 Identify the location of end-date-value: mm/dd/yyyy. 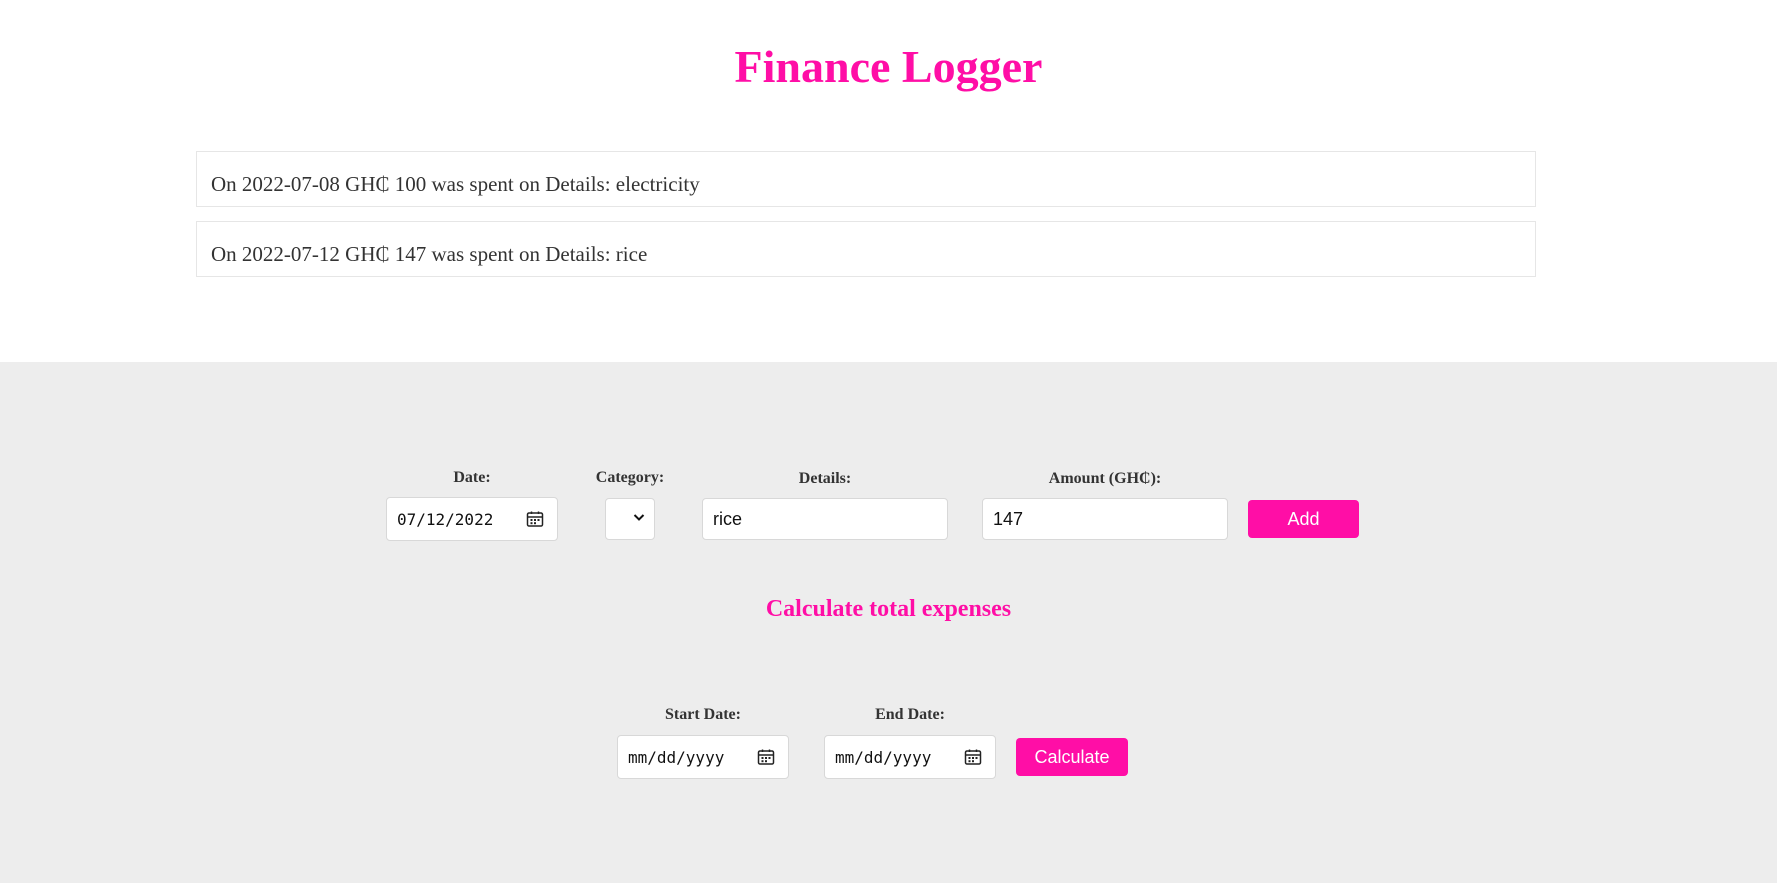
(883, 757).